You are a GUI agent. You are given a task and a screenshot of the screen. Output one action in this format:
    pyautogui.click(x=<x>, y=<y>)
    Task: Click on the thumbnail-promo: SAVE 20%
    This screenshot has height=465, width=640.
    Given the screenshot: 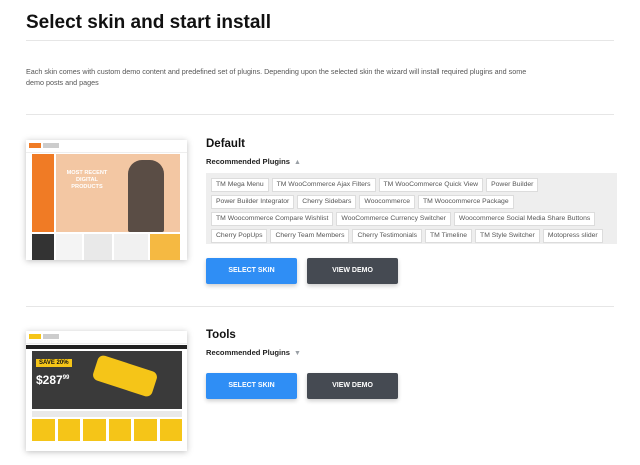 What is the action you would take?
    pyautogui.click(x=54, y=363)
    